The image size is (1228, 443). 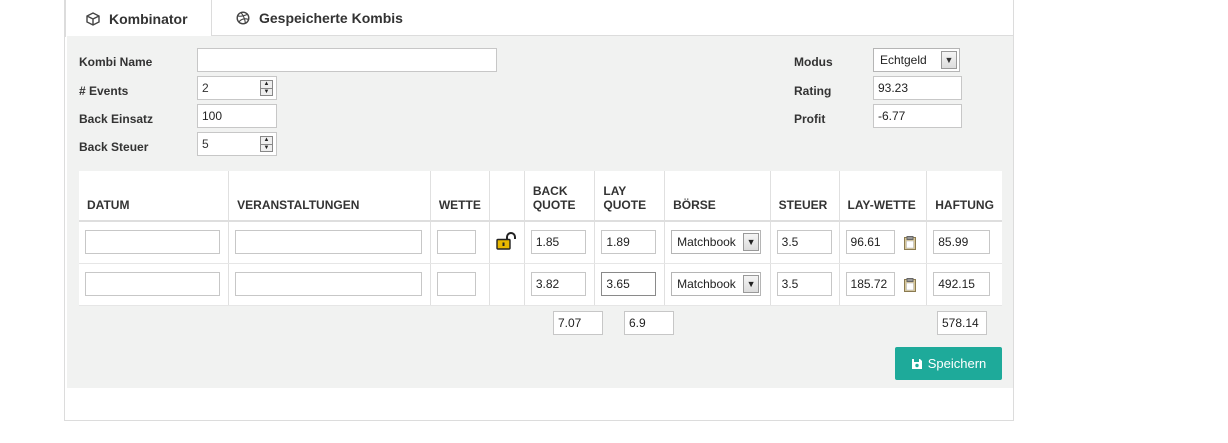 I want to click on back-einsatz-input: 100, so click(x=237, y=116).